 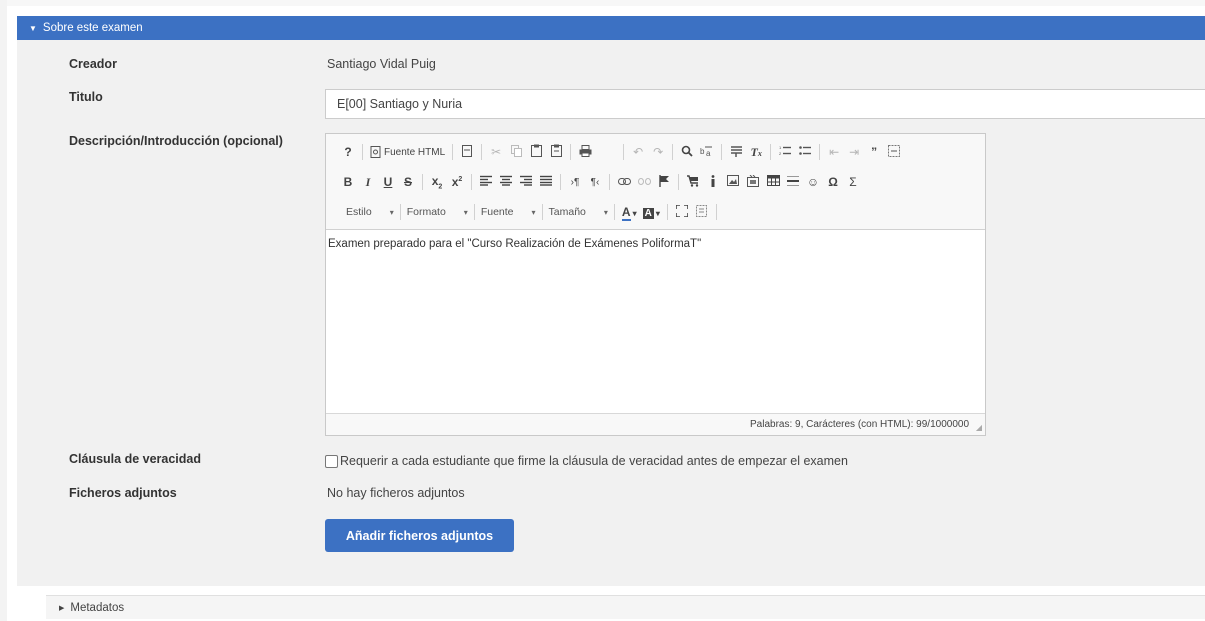 What do you see at coordinates (92, 28) in the screenshot?
I see `section-header-title: Sobre este examen` at bounding box center [92, 28].